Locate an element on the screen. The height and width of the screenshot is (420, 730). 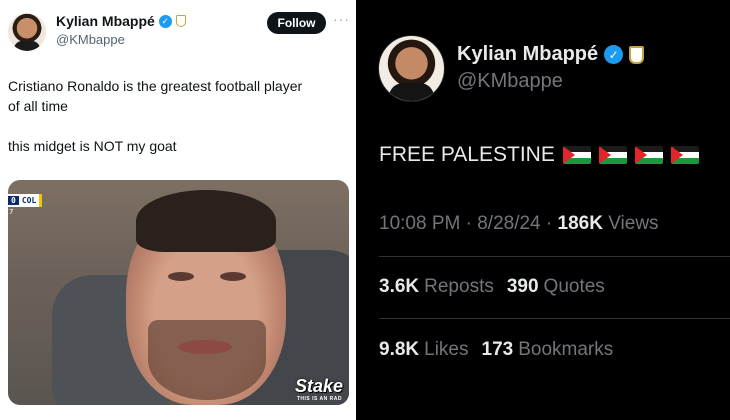
scoreboard-accent is located at coordinates (41, 200).